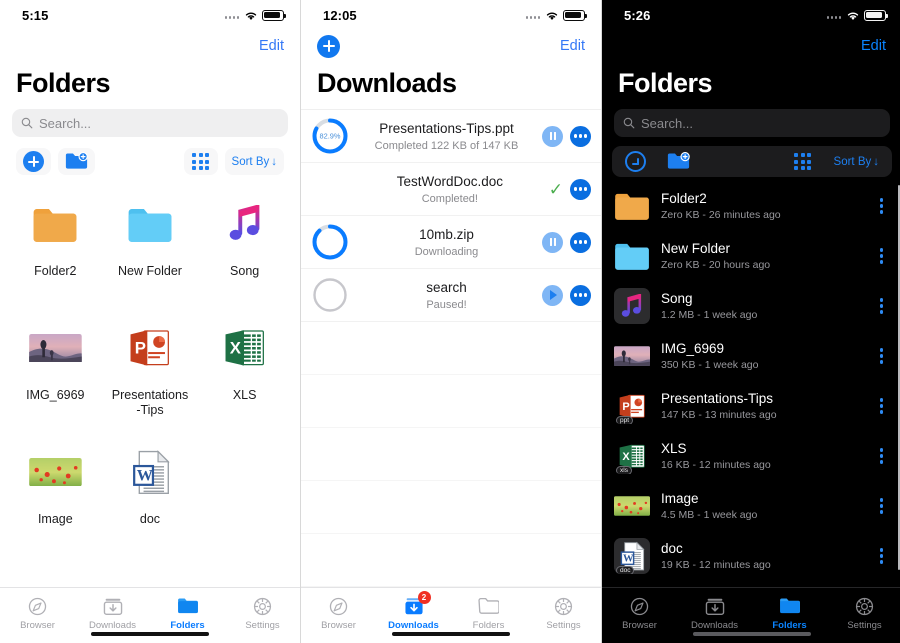 Image resolution: width=900 pixels, height=643 pixels. What do you see at coordinates (449, 198) in the screenshot?
I see `download-status: Completed!` at bounding box center [449, 198].